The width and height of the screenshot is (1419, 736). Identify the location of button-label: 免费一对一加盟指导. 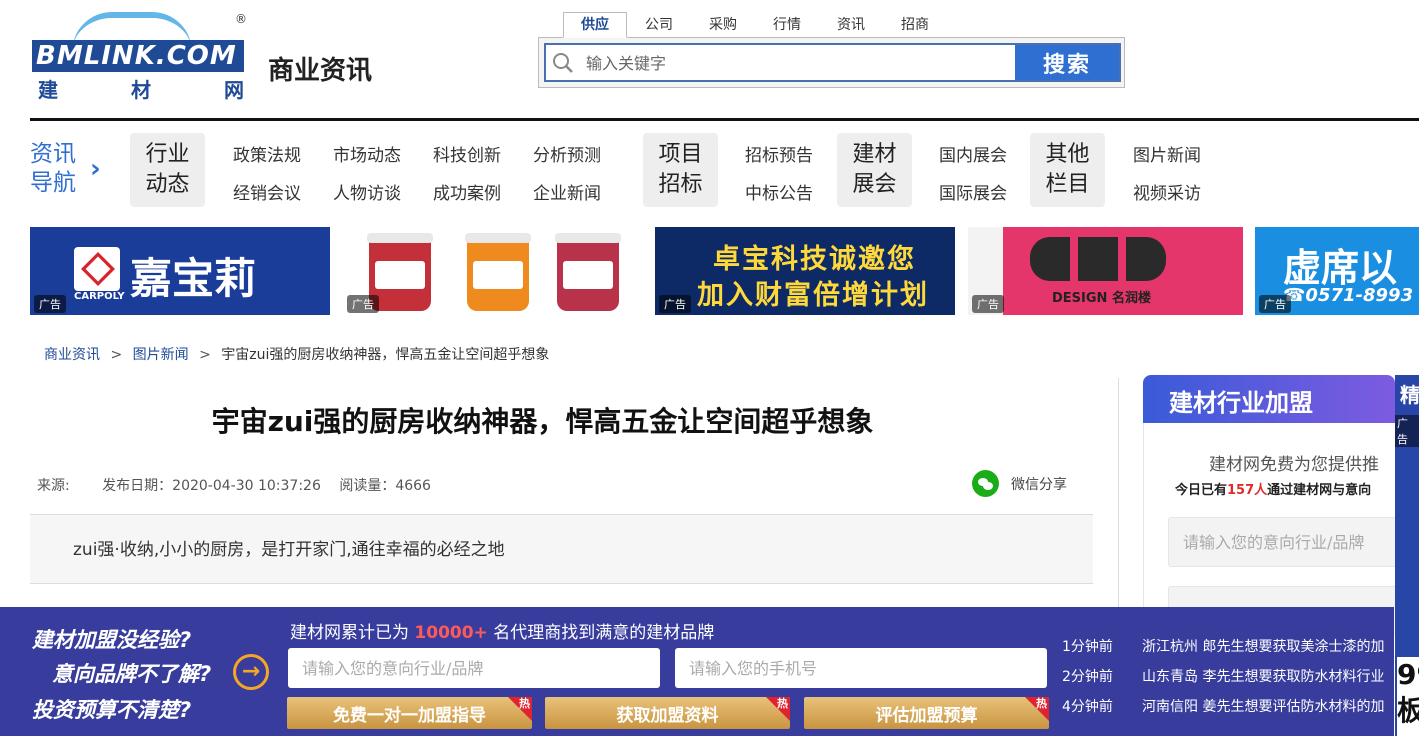
(409, 715).